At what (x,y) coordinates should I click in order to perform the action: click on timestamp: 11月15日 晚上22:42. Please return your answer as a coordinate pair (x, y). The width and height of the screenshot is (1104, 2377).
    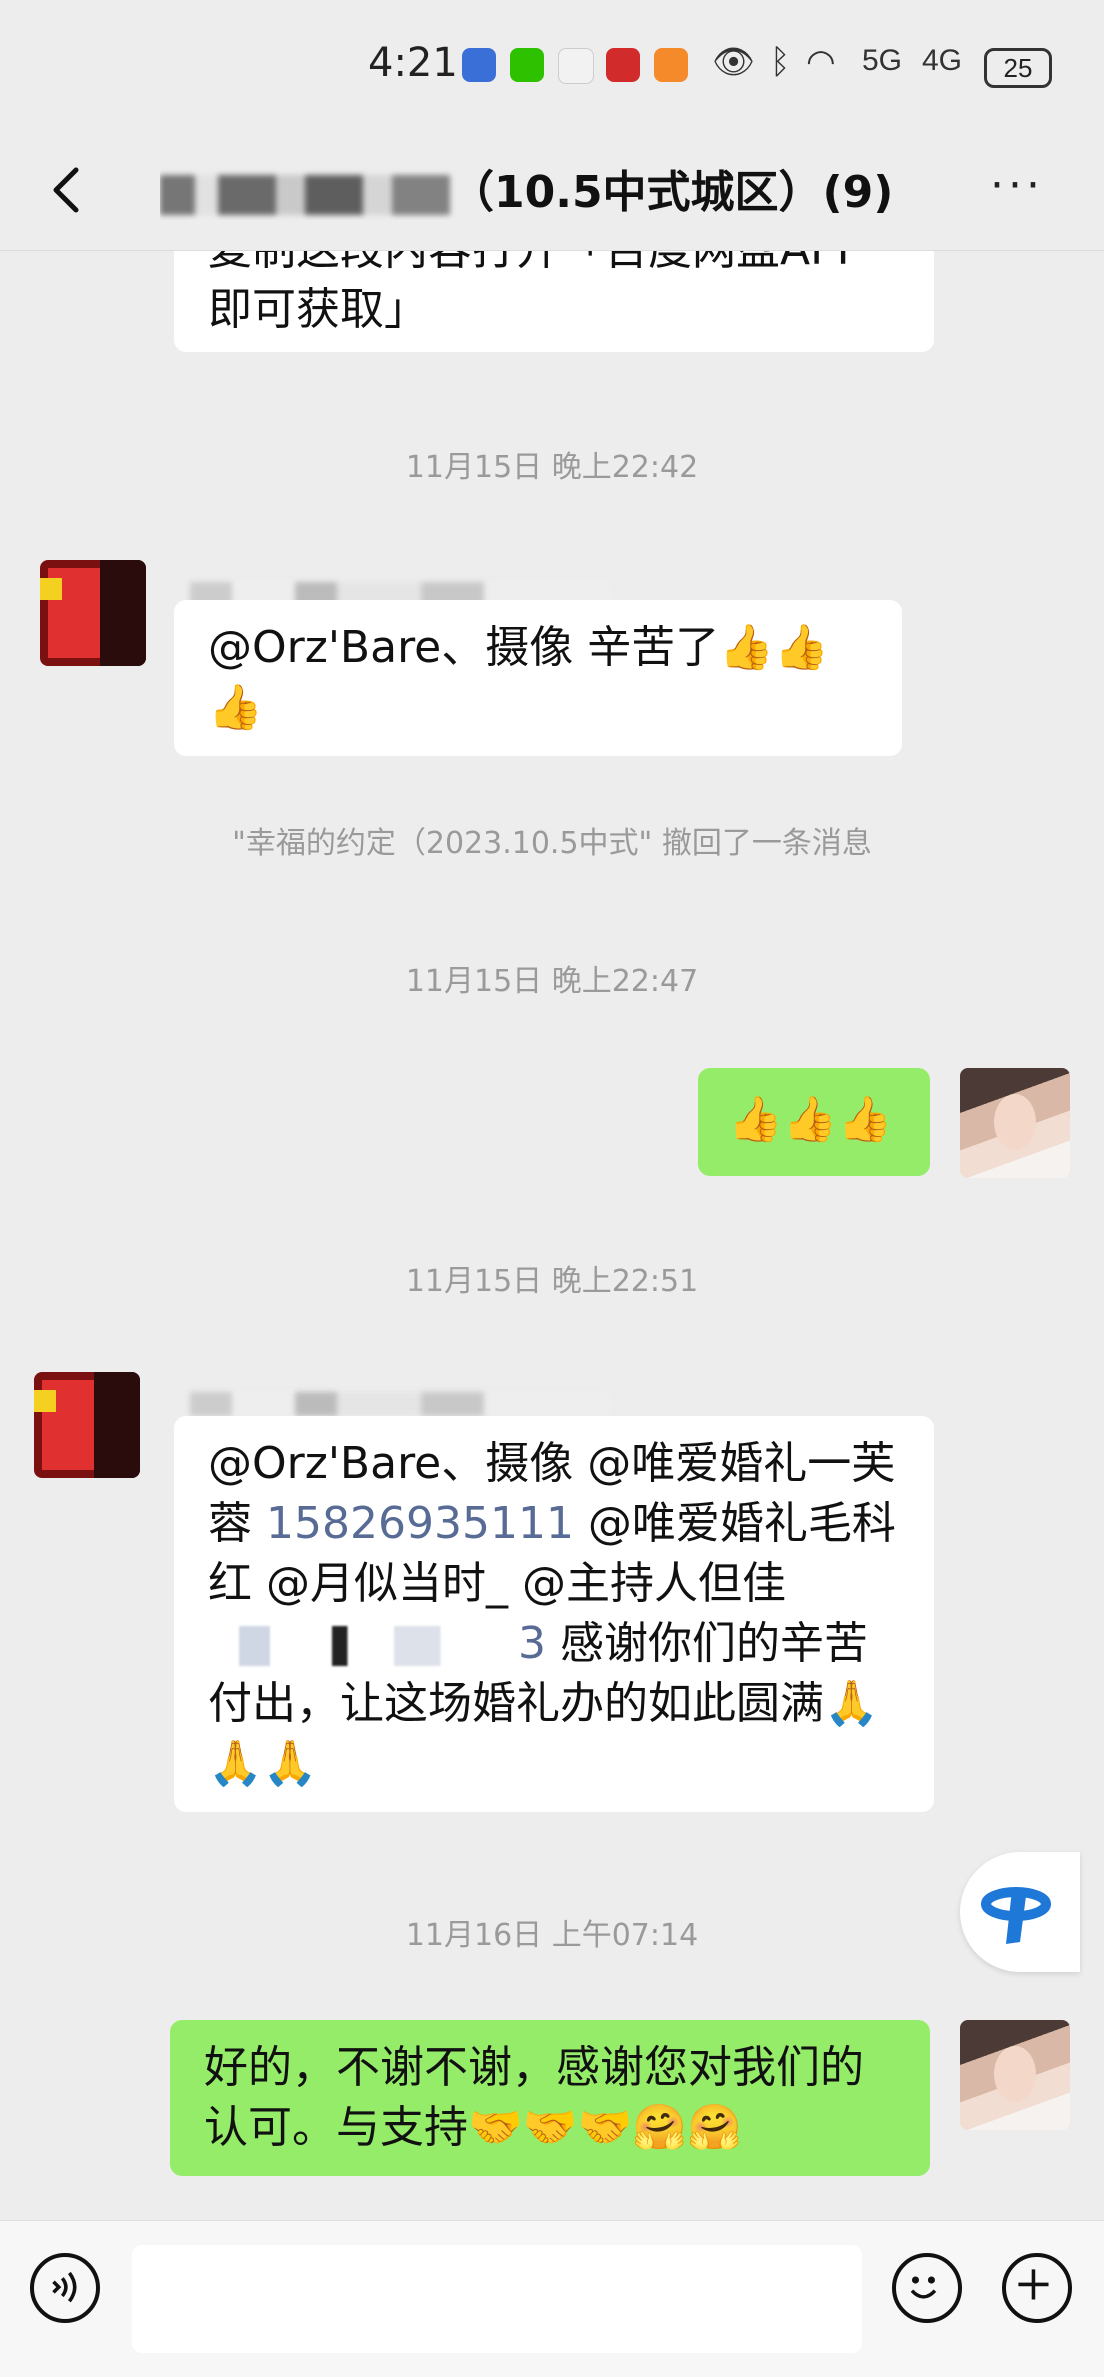
    Looking at the image, I should click on (552, 467).